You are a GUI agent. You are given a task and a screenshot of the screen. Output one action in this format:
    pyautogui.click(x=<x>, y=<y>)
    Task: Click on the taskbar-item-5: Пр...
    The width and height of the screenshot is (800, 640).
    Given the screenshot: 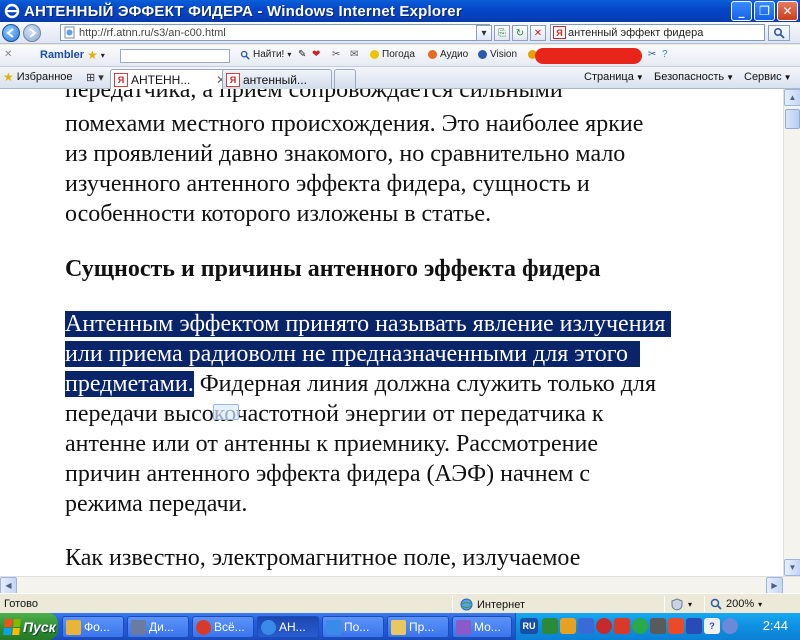 What is the action you would take?
    pyautogui.click(x=418, y=627)
    